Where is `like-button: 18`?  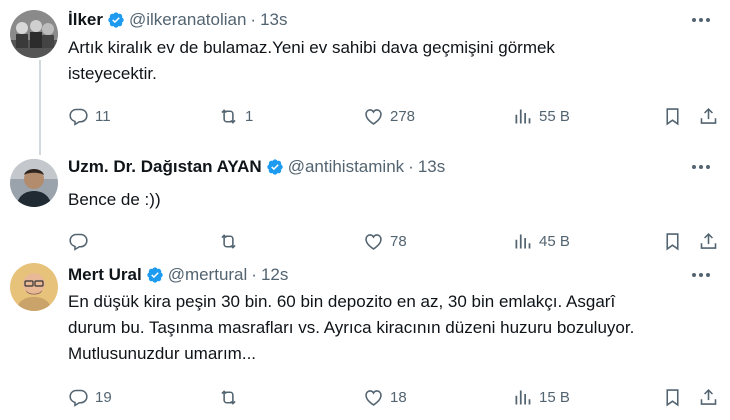
like-button: 18 is located at coordinates (385, 397).